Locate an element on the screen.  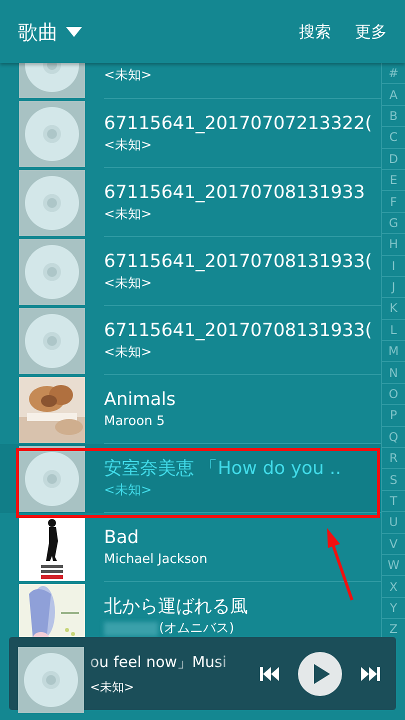
song-title: 67115641_20170708131933 is located at coordinates (235, 193).